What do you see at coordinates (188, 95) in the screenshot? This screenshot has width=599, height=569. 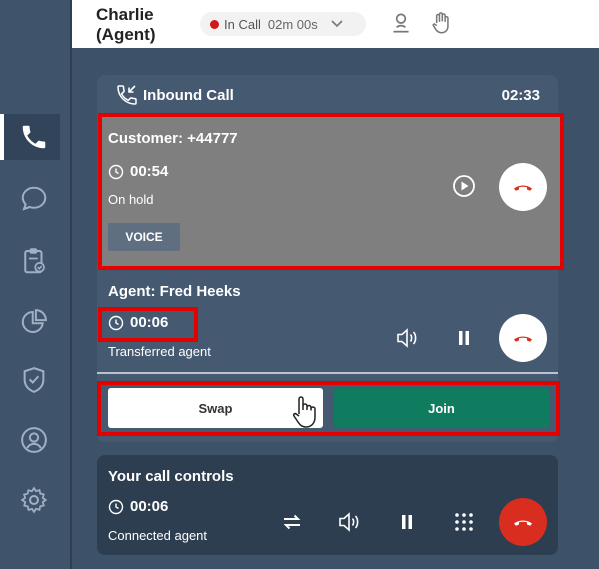 I see `call-panel-title: Inbound Call` at bounding box center [188, 95].